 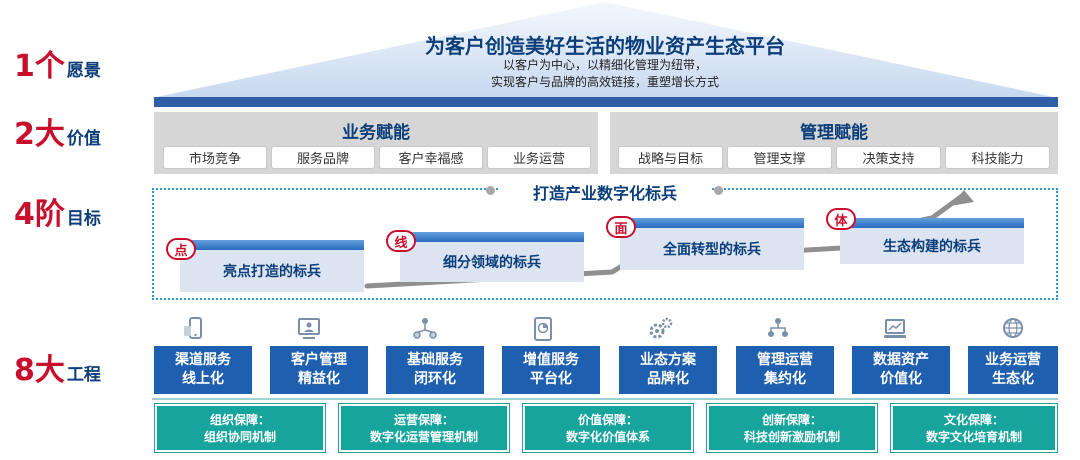 I want to click on project-box: 客户管理 精益化, so click(x=319, y=370).